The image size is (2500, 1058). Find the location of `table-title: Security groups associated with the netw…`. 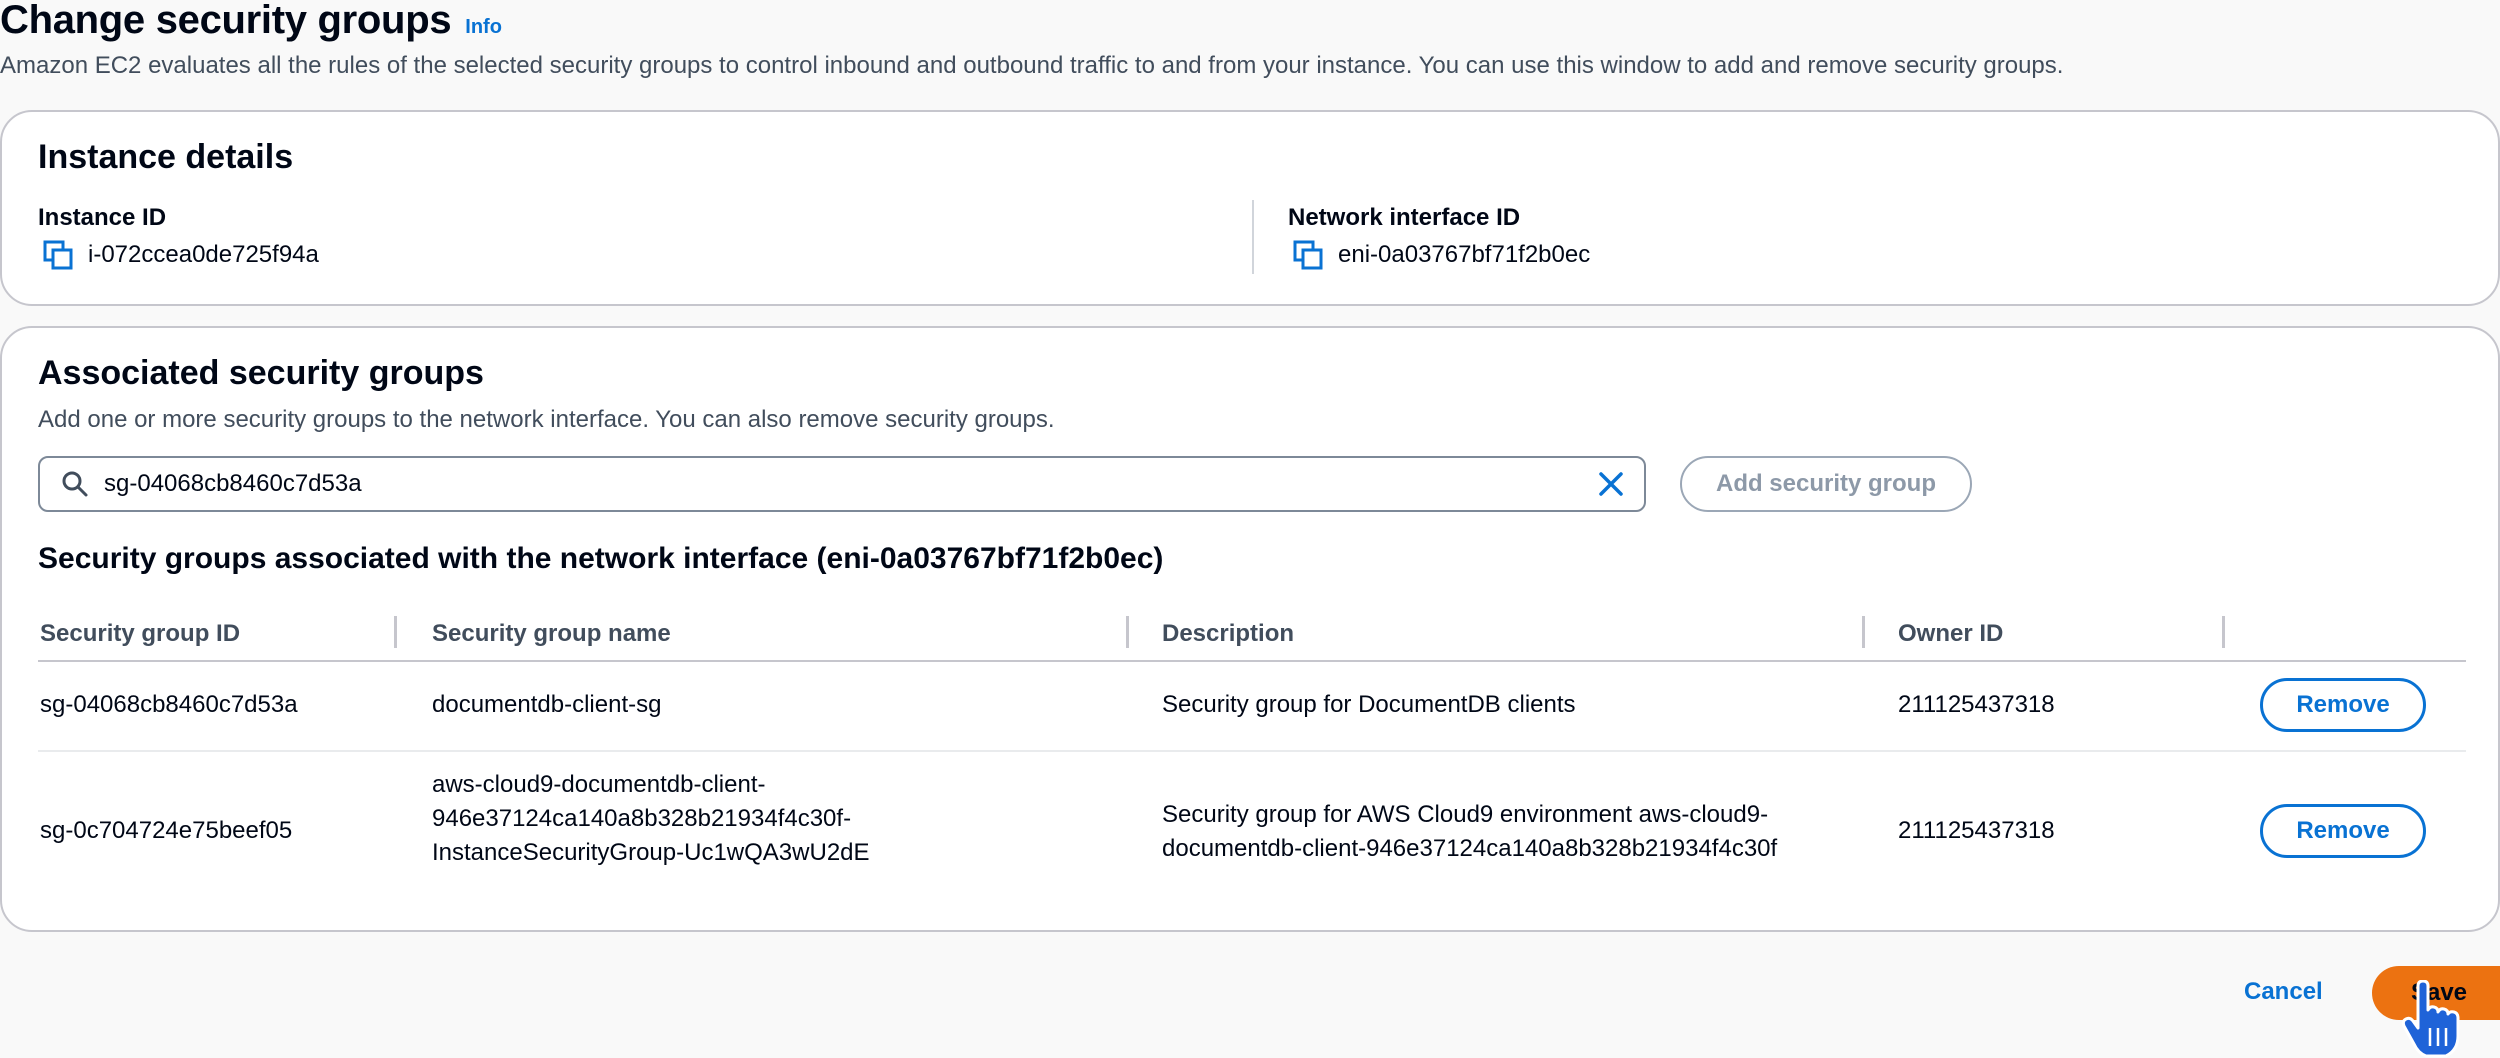

table-title: Security groups associated with the netw… is located at coordinates (601, 558).